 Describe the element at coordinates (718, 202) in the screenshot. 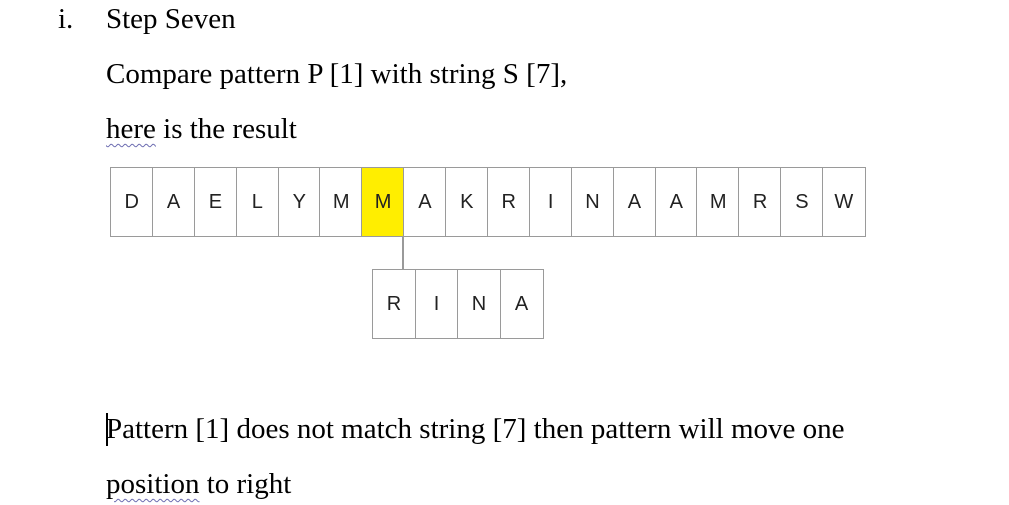

I see `string-cell-15: M` at that location.